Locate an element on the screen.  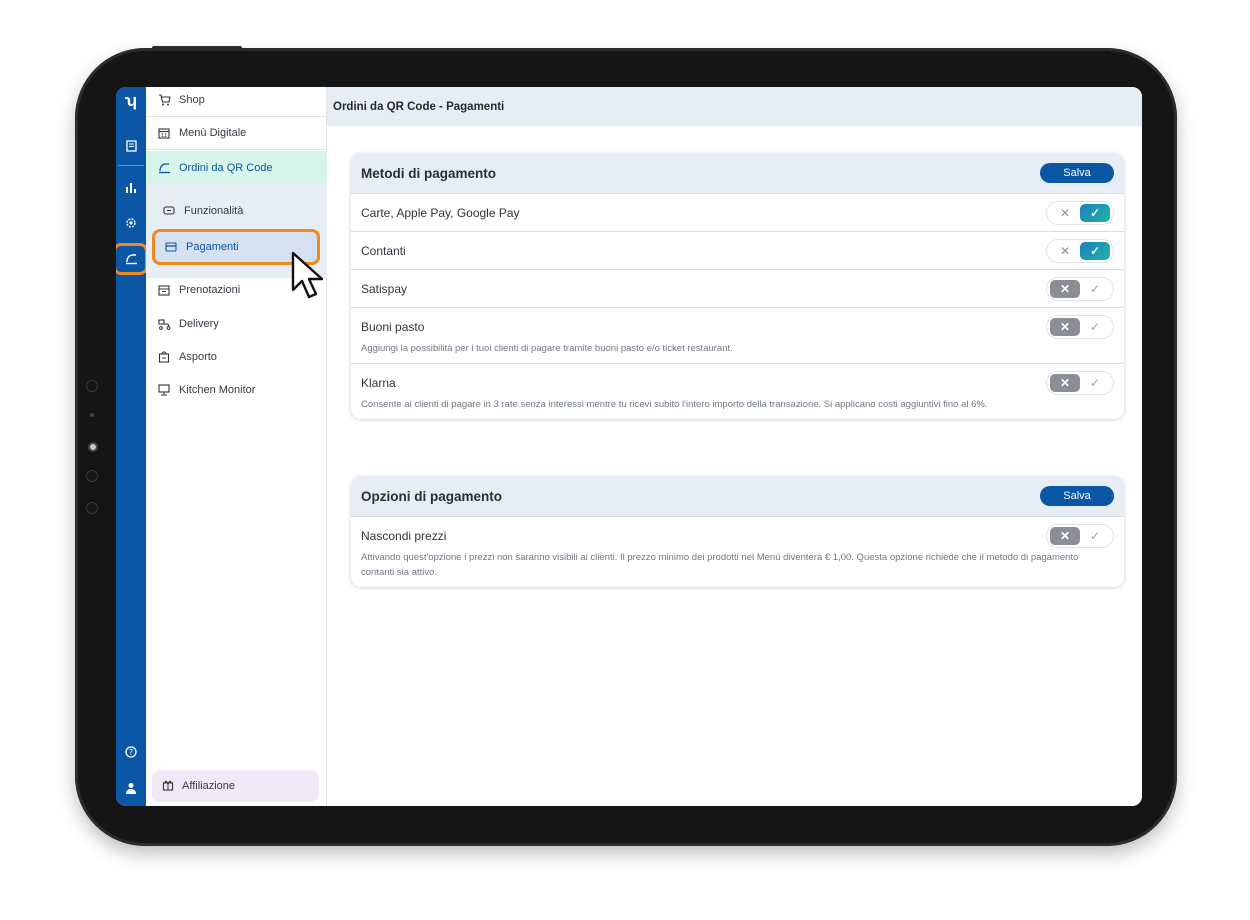
sidebar-item-label: Menù Digitale is located at coordinates (213, 133).